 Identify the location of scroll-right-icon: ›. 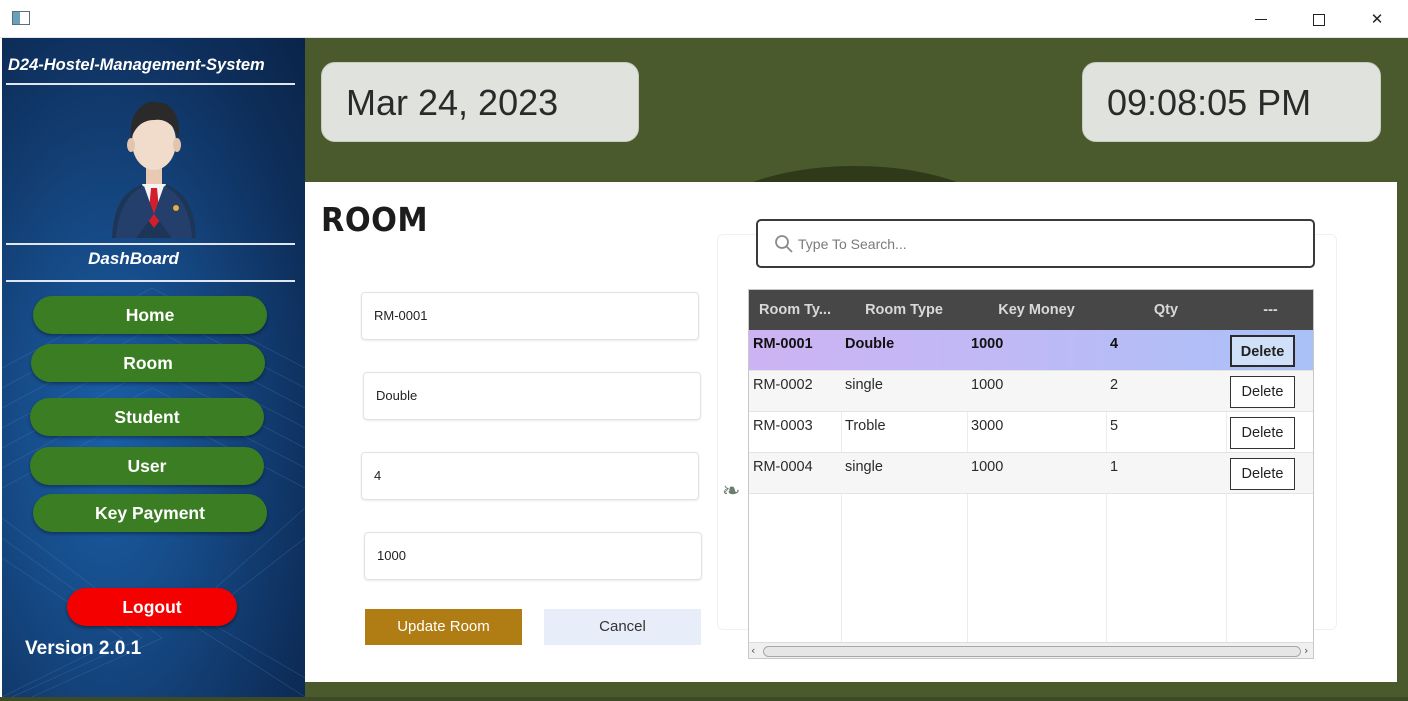
(1306, 650).